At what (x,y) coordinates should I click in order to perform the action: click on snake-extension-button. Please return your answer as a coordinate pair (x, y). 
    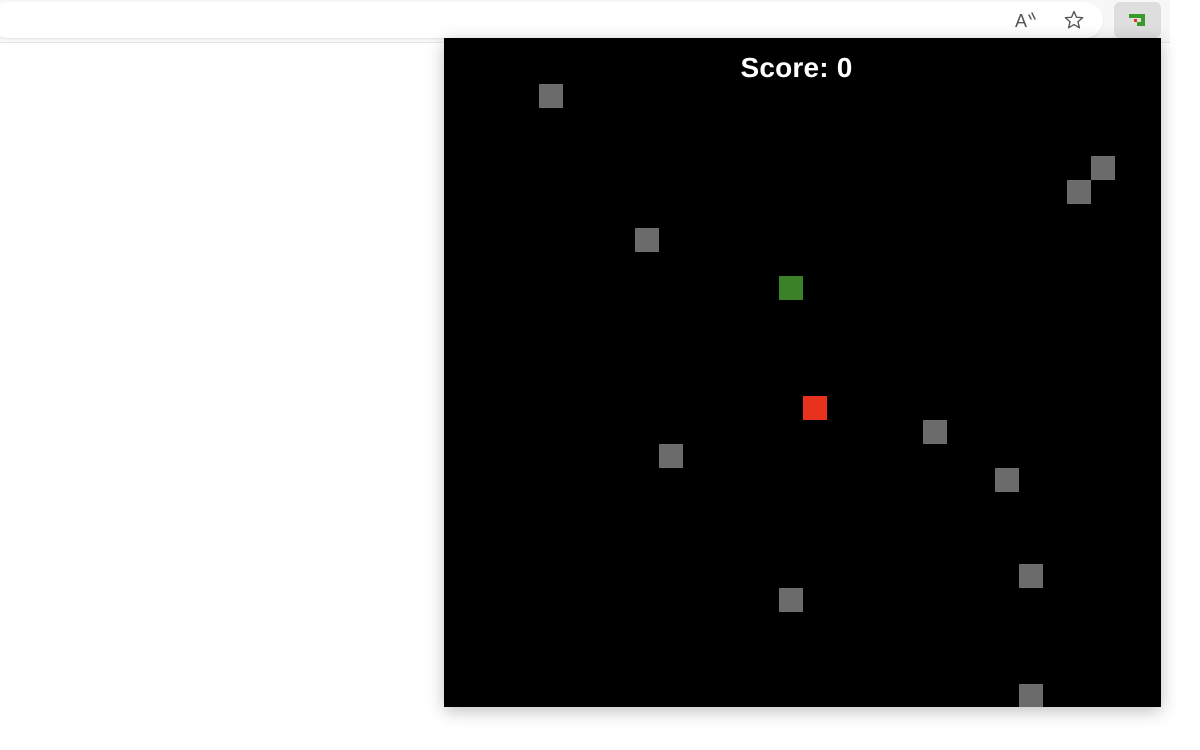
    Looking at the image, I should click on (1137, 20).